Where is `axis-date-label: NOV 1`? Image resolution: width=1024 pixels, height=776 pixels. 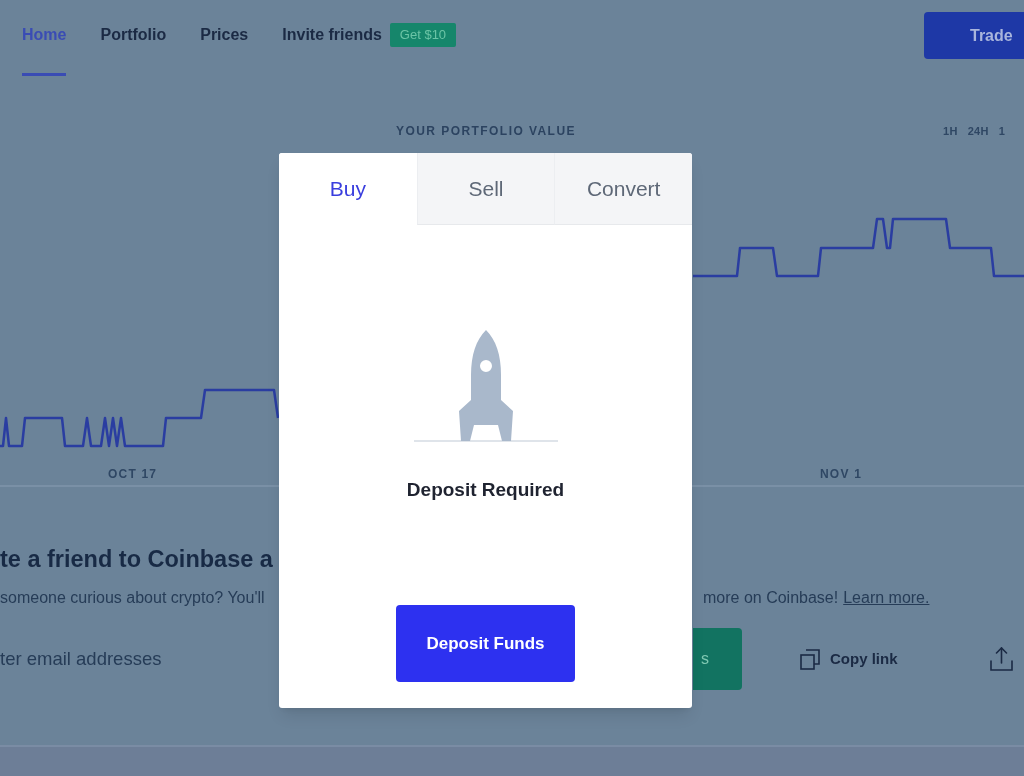
axis-date-label: NOV 1 is located at coordinates (841, 474).